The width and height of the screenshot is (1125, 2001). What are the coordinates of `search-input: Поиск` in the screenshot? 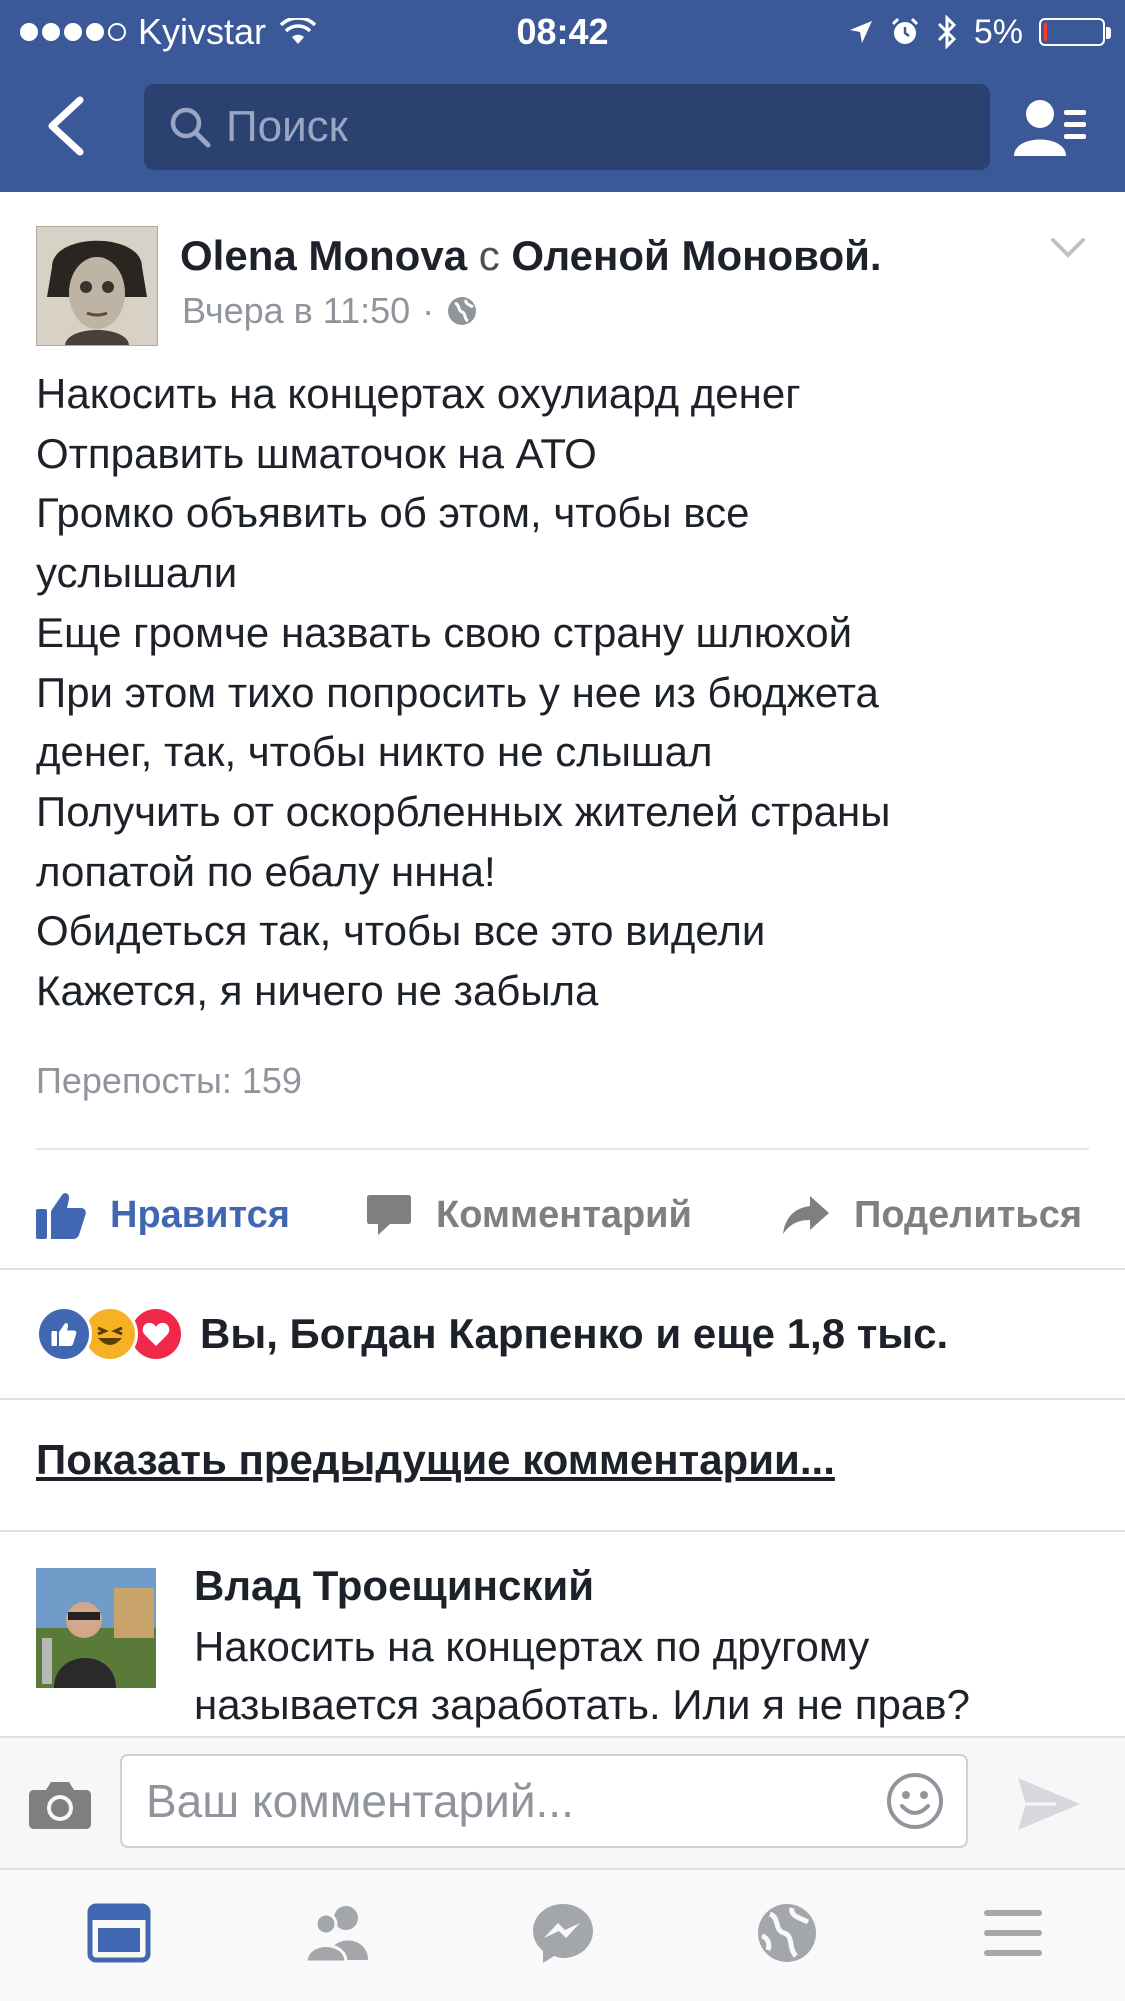 It's located at (567, 127).